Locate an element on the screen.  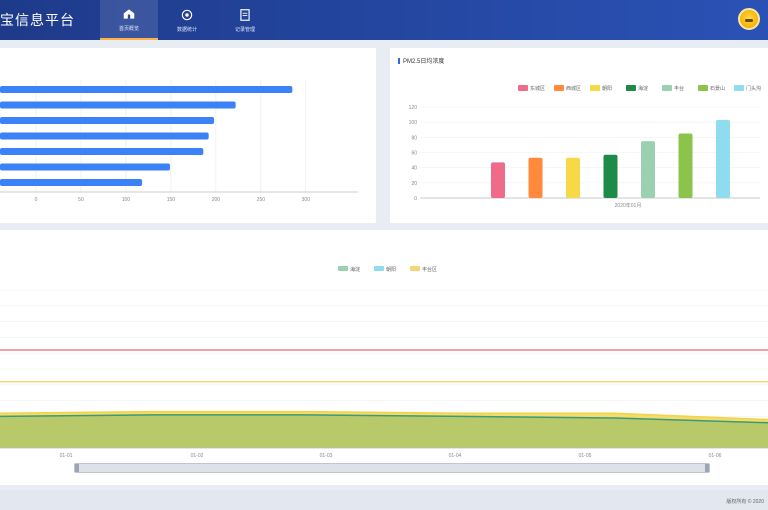
x-tick-label: 150 is located at coordinates (171, 200).